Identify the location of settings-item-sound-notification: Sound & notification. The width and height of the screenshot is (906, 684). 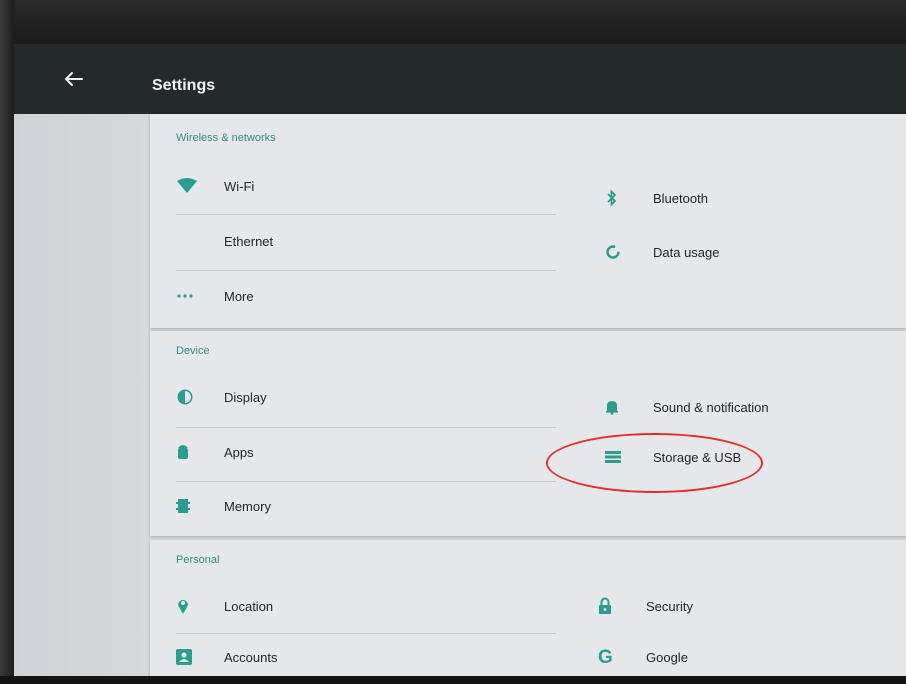
(687, 407).